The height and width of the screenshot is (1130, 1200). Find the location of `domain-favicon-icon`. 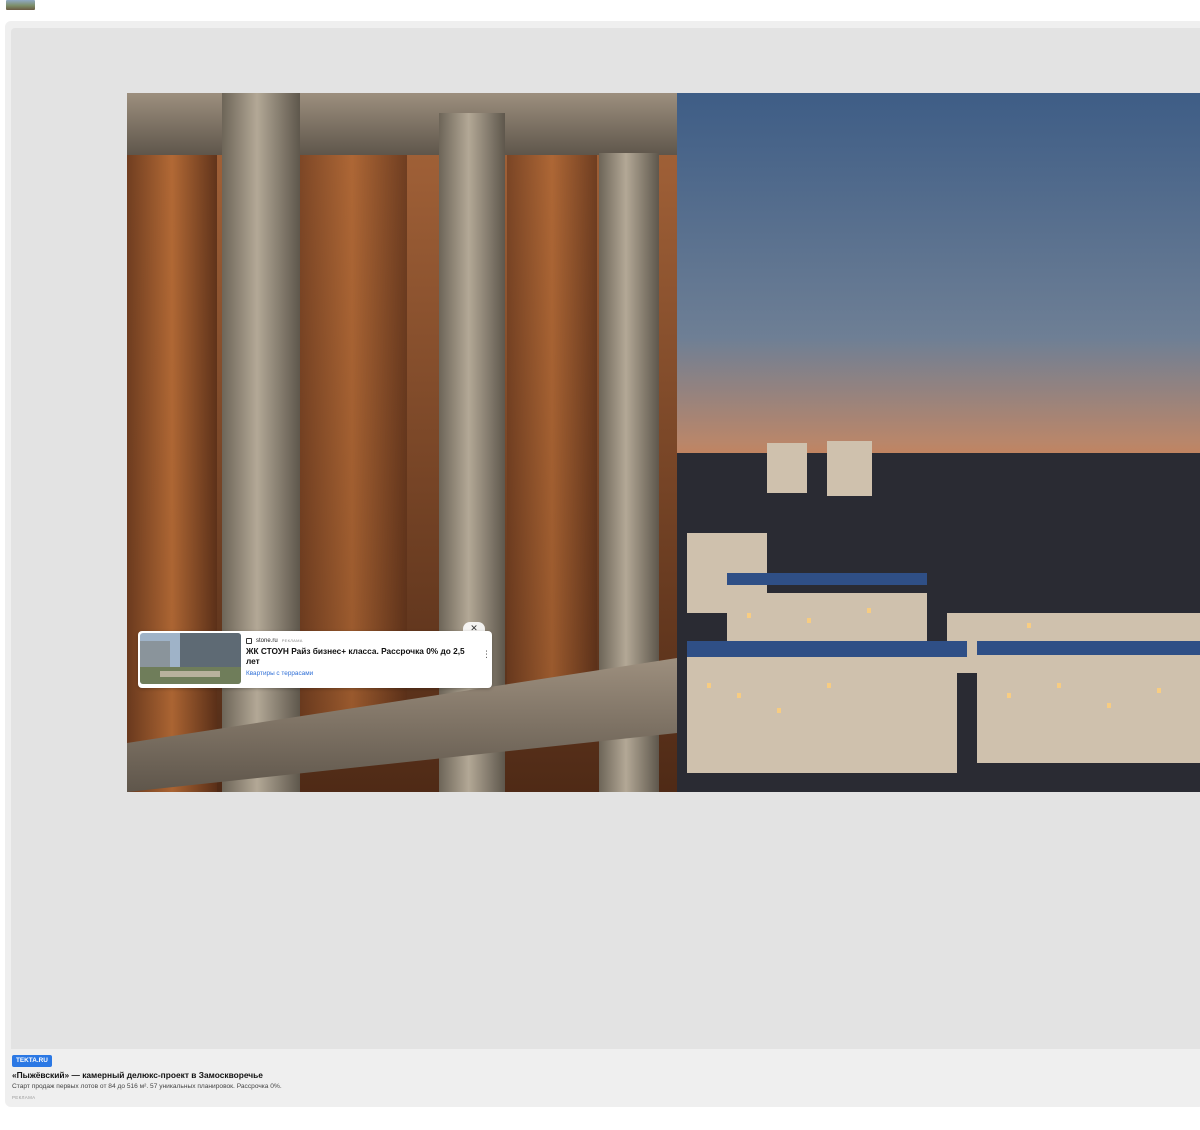

domain-favicon-icon is located at coordinates (249, 640).